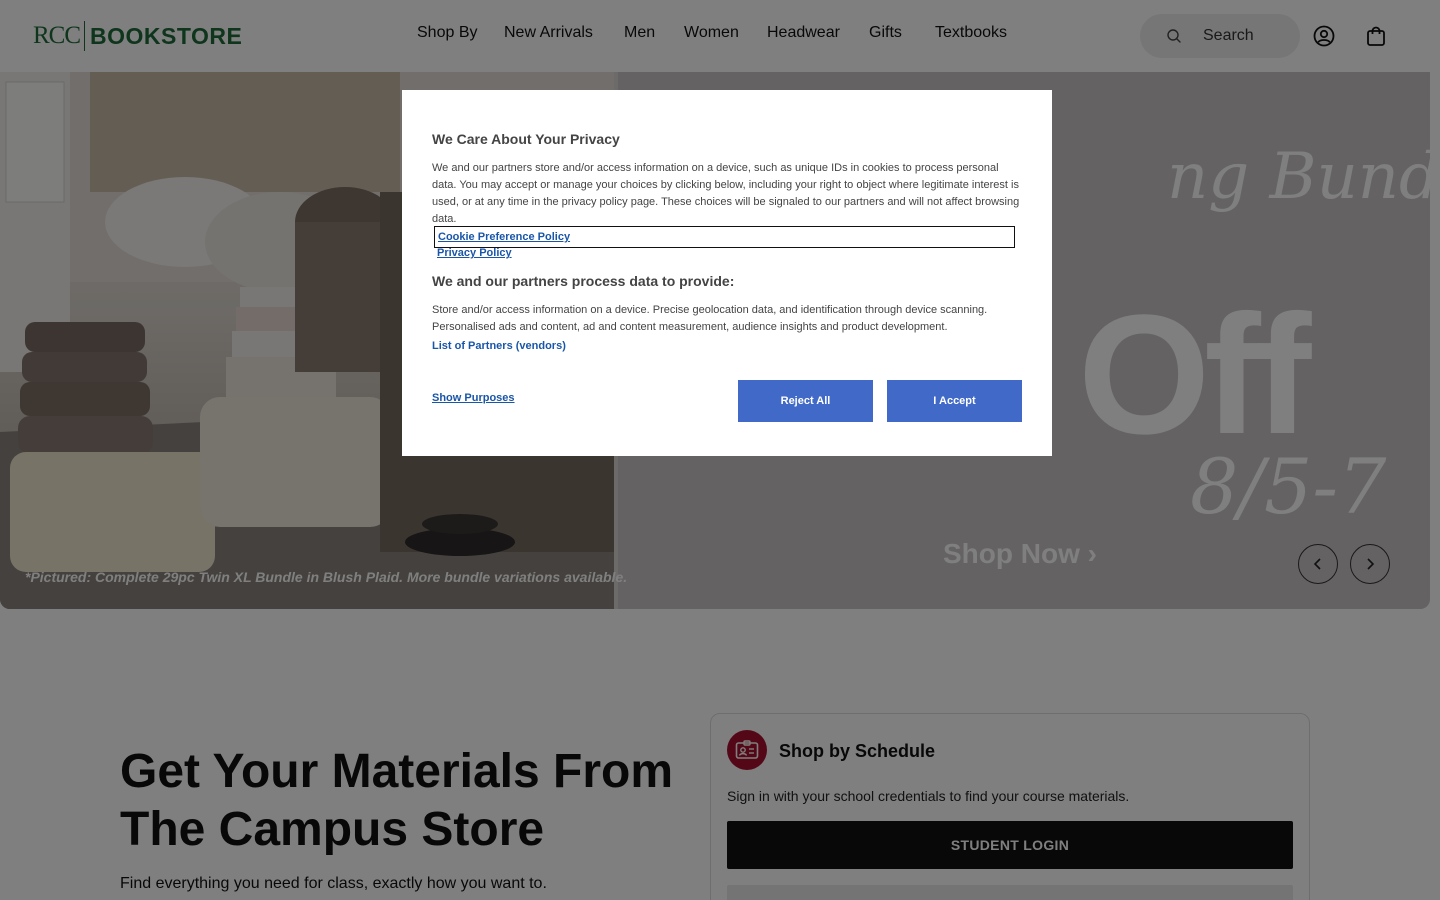 This screenshot has width=1440, height=900. What do you see at coordinates (805, 401) in the screenshot?
I see `reject-all-button: Reject All` at bounding box center [805, 401].